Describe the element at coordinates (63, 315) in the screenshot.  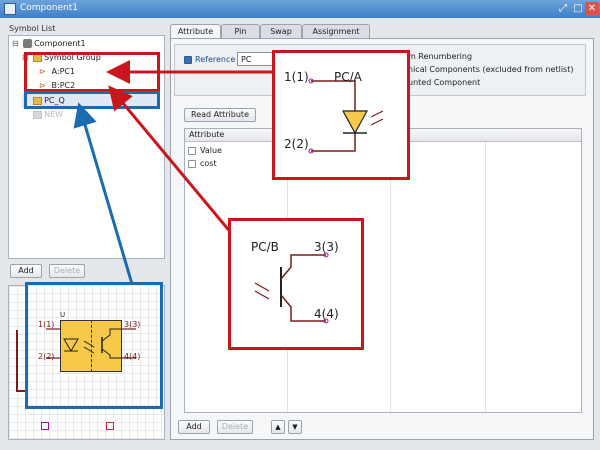
I see `pc-q-ref: U` at that location.